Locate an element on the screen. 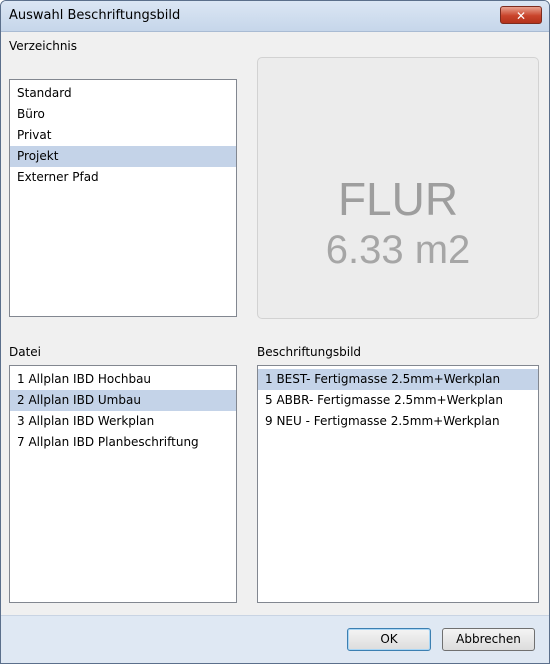 Image resolution: width=550 pixels, height=664 pixels. verzeichnis-item-standard: Standard is located at coordinates (123, 93).